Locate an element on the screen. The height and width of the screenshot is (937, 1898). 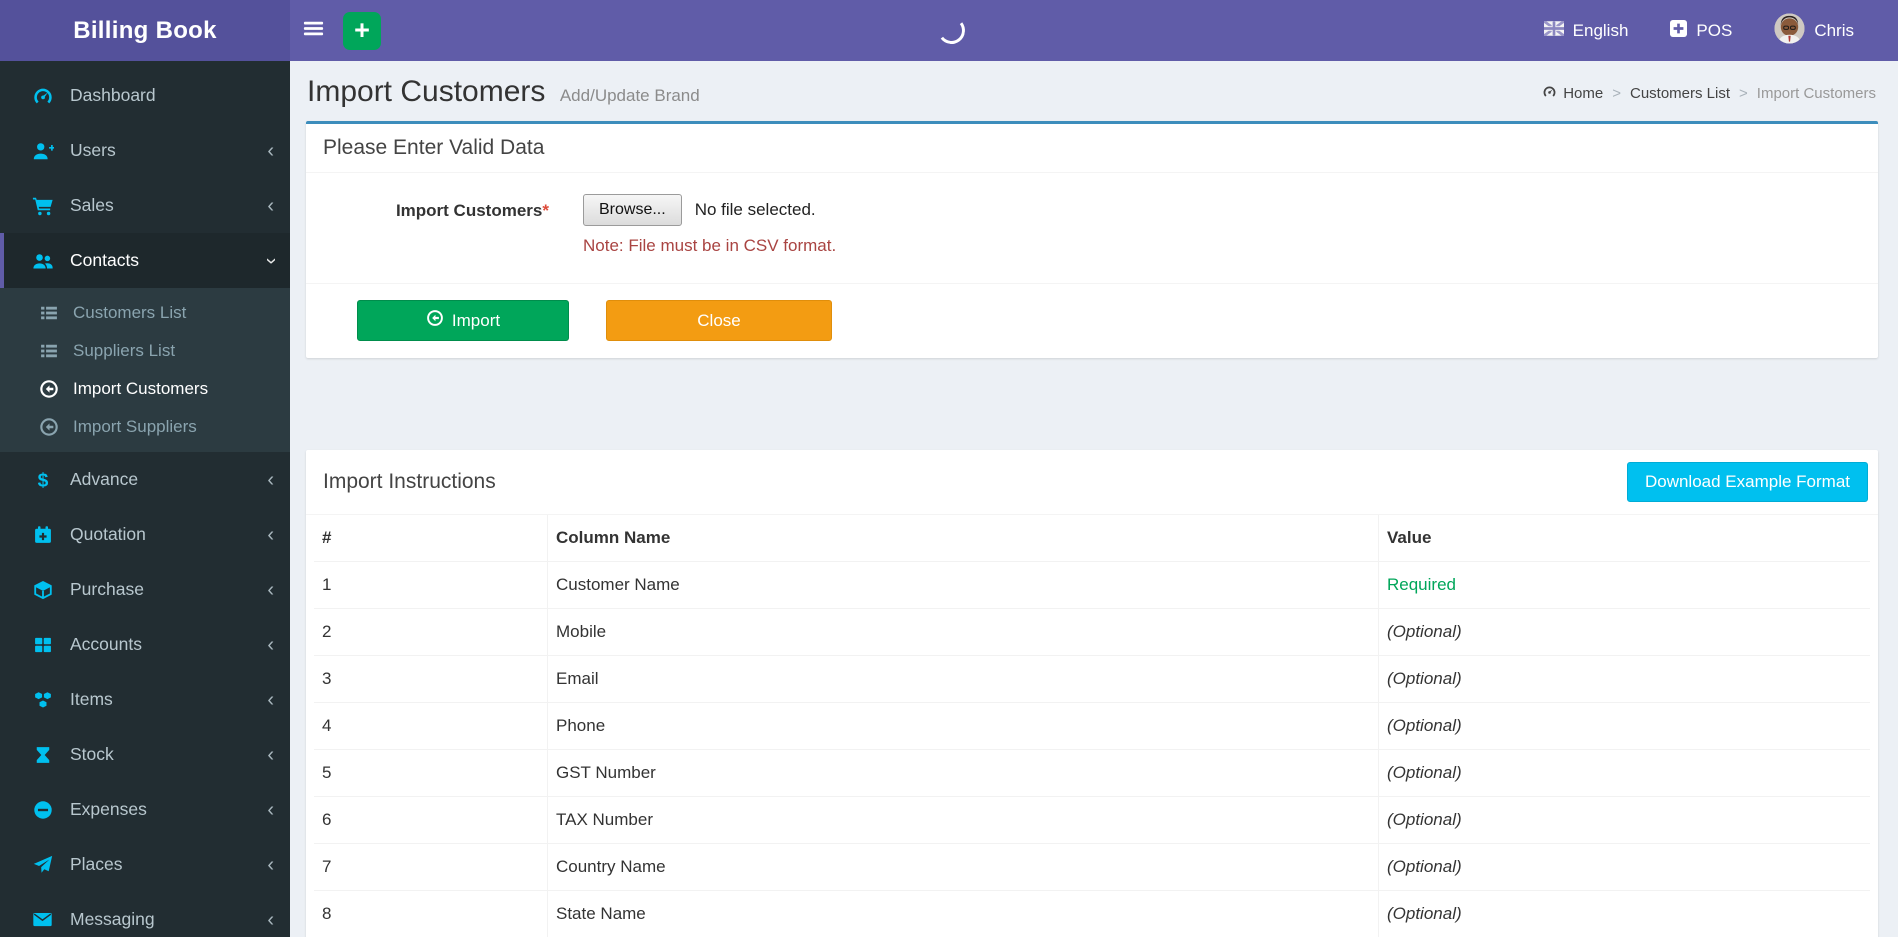
sidebar-item-label: Purchase is located at coordinates (107, 589).